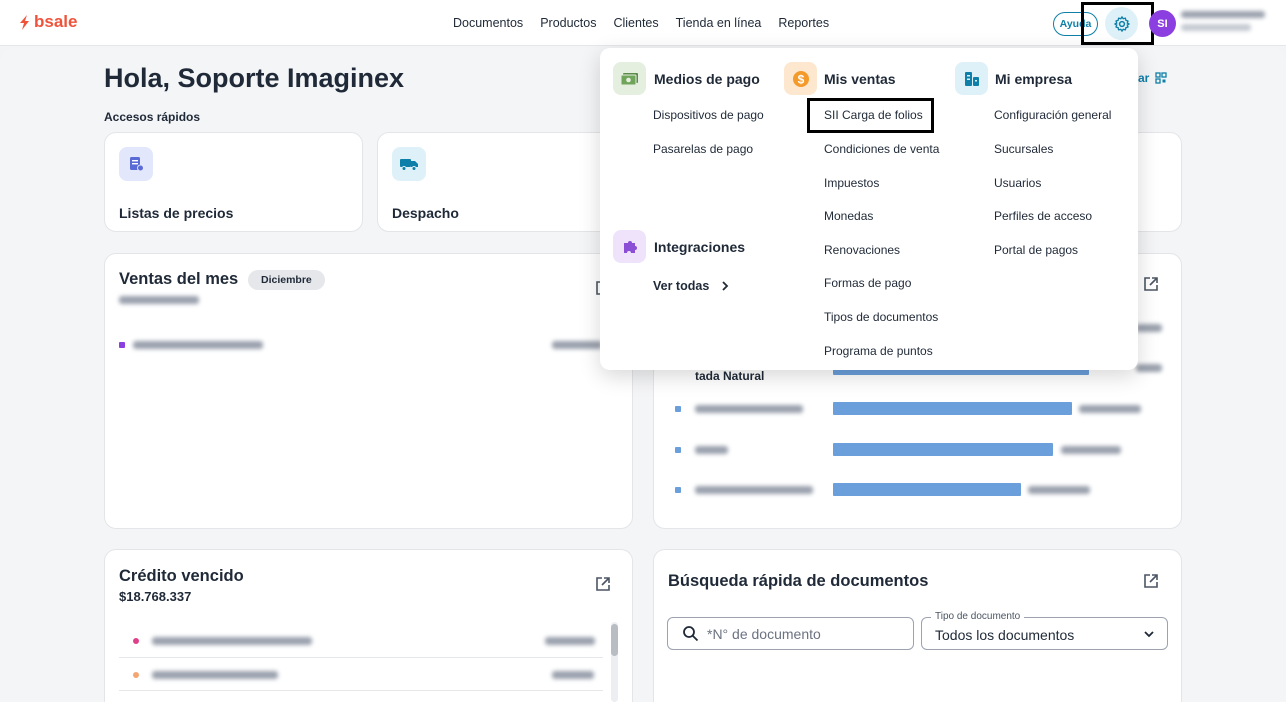 This screenshot has width=1286, height=702. Describe the element at coordinates (1017, 183) in the screenshot. I see `menu-item-users: Usuarios` at that location.